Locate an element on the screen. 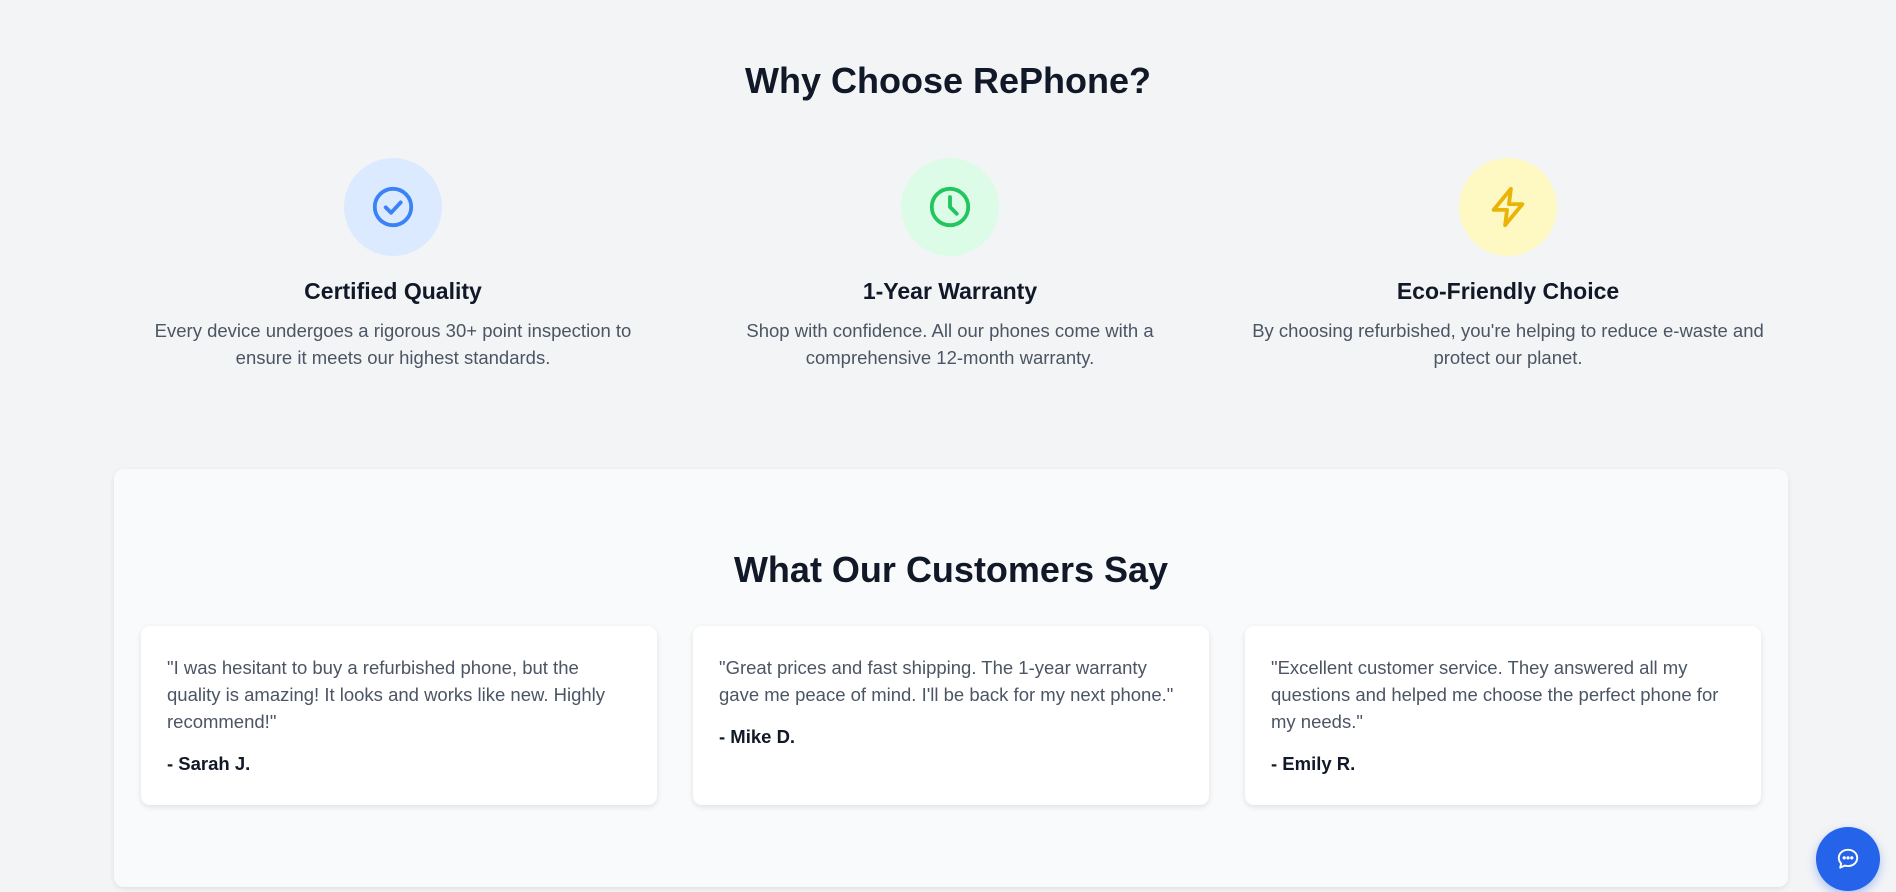 This screenshot has width=1896, height=892. feature-title: 1-Year Warranty is located at coordinates (950, 291).